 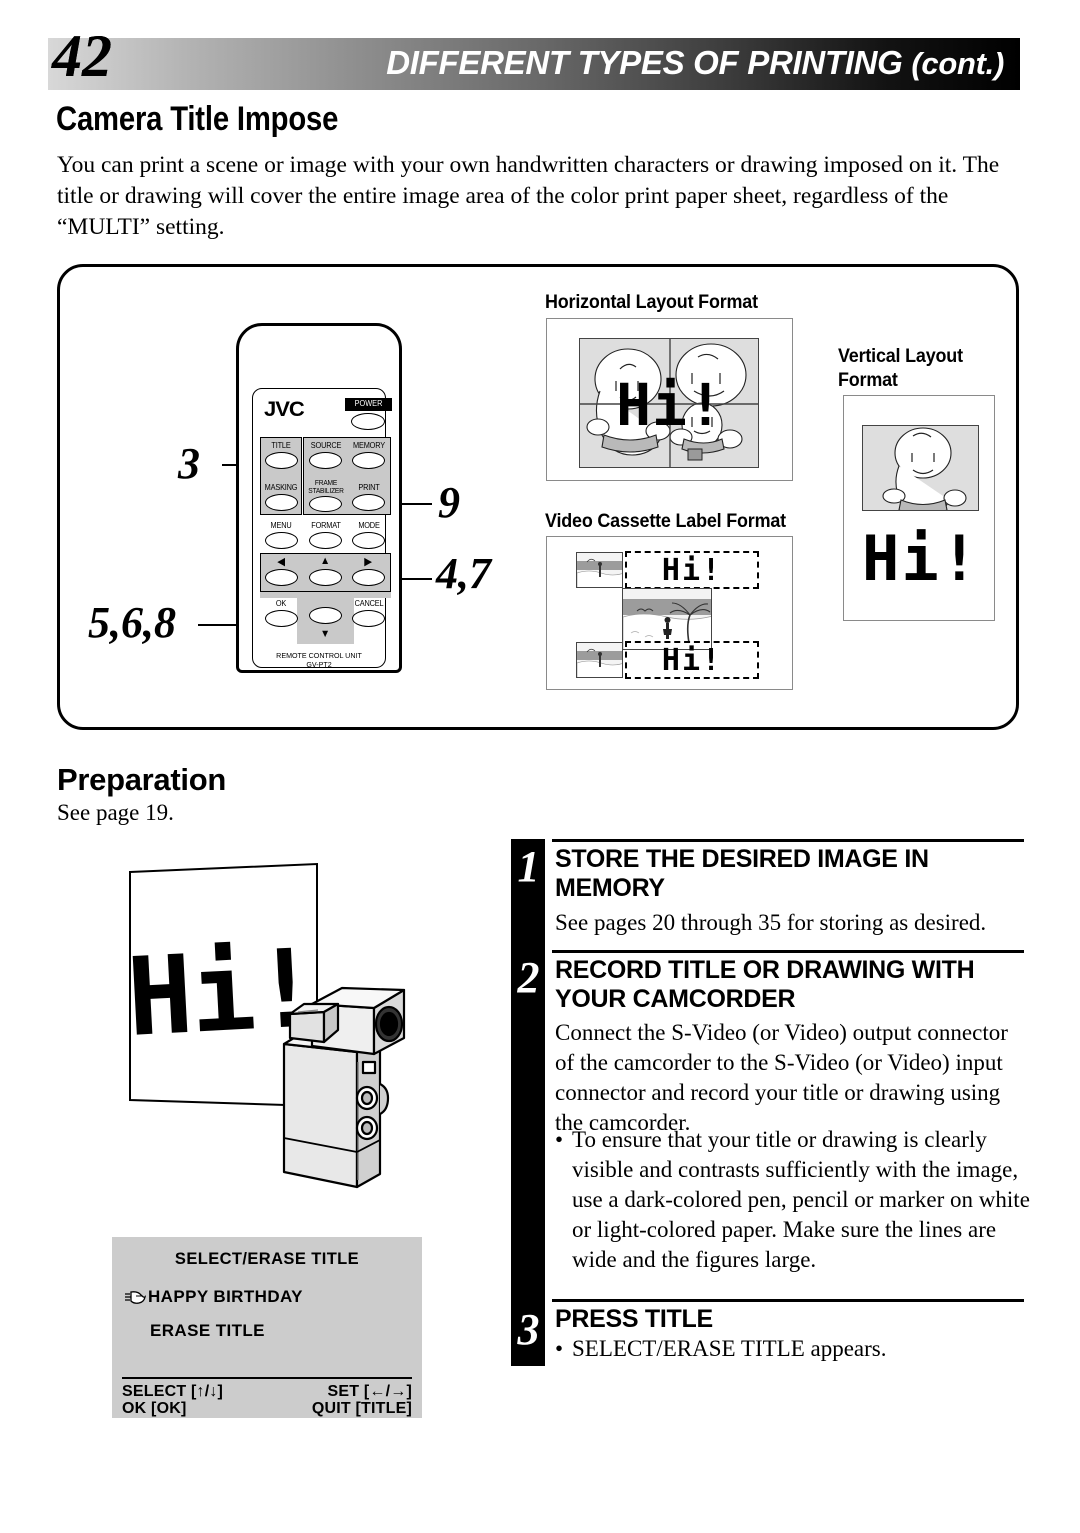 What do you see at coordinates (281, 460) in the screenshot?
I see `title-button` at bounding box center [281, 460].